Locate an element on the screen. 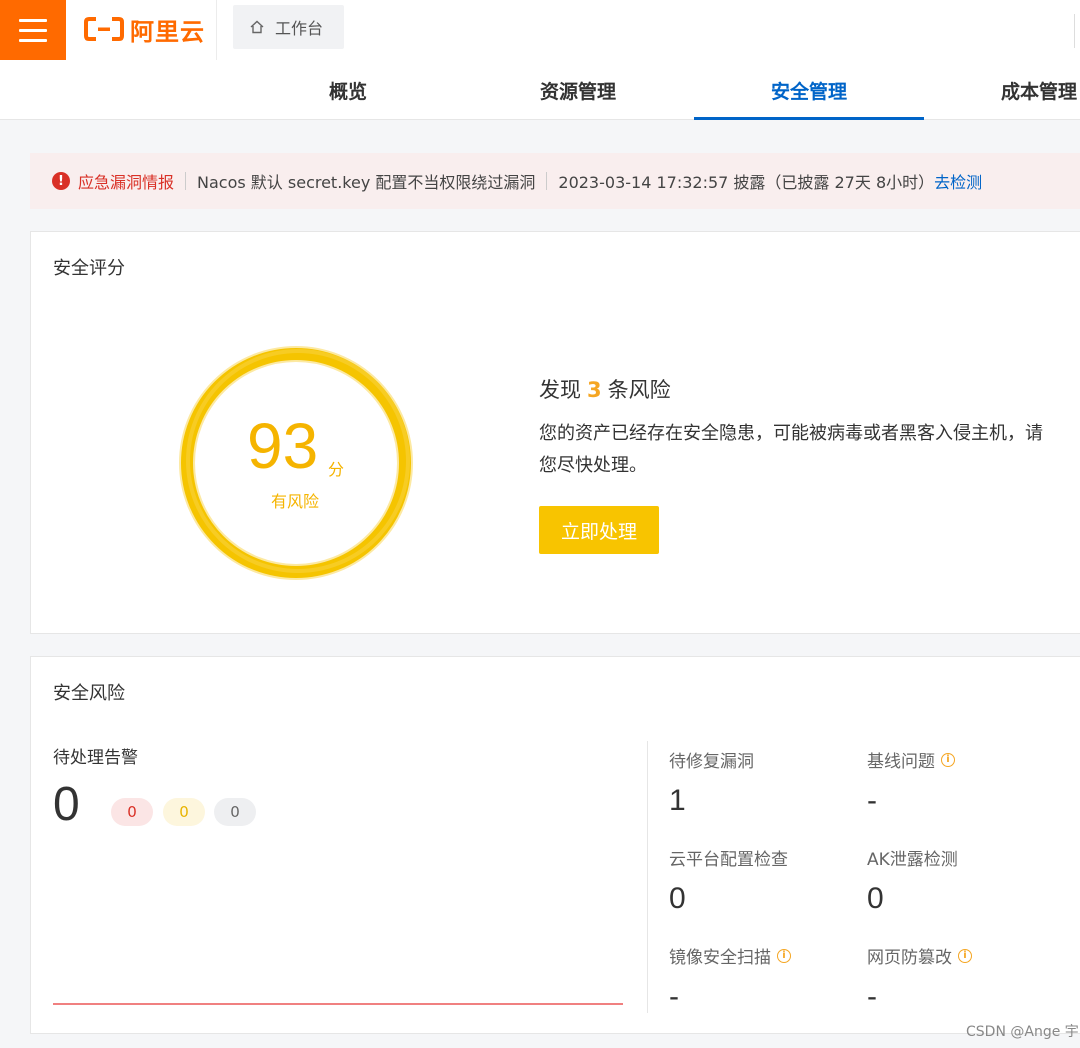  workbench-label: 工作台 is located at coordinates (299, 28).